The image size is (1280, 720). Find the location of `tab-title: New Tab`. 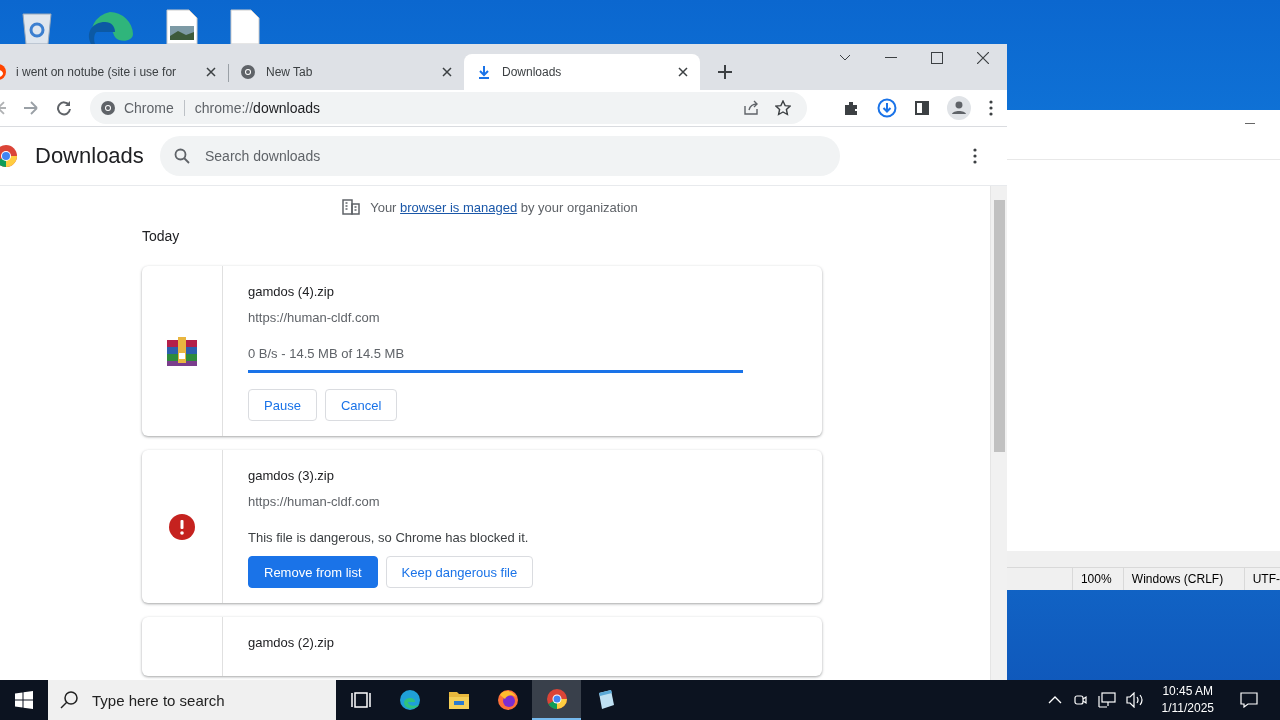

tab-title: New Tab is located at coordinates (290, 72).